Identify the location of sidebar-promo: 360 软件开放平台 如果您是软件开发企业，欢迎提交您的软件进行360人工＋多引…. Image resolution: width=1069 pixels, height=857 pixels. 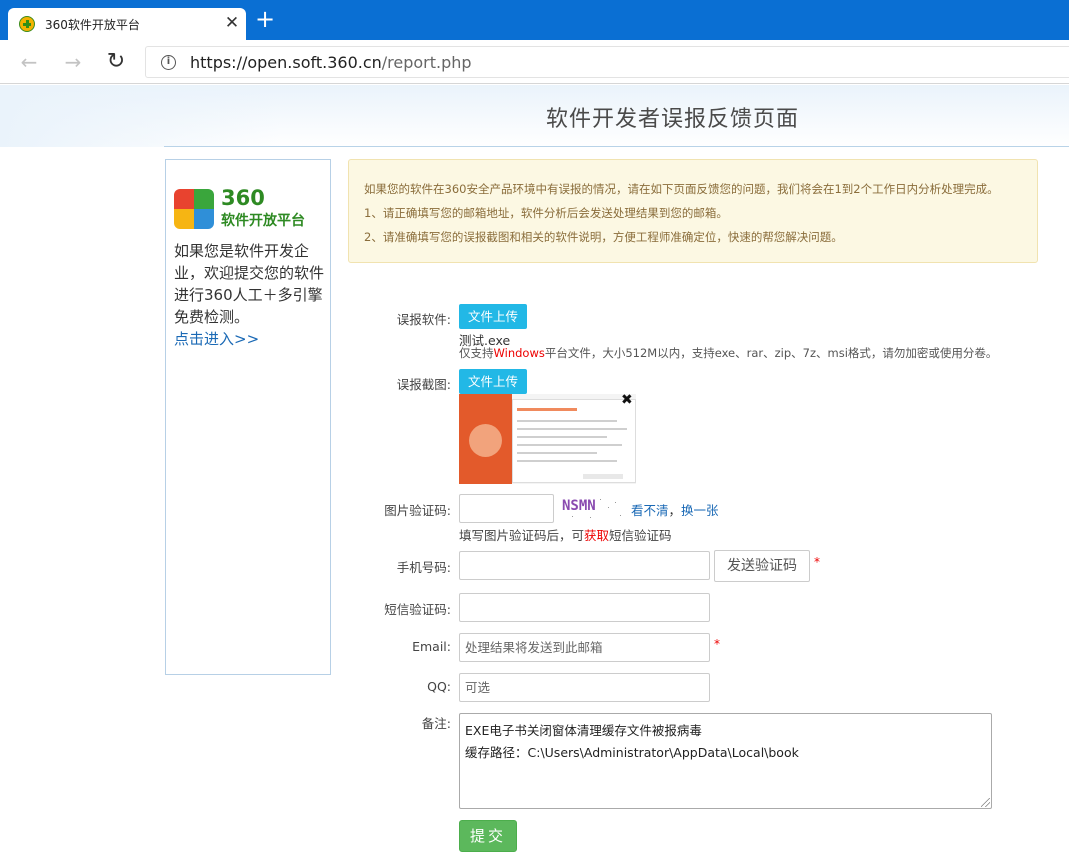
(248, 417).